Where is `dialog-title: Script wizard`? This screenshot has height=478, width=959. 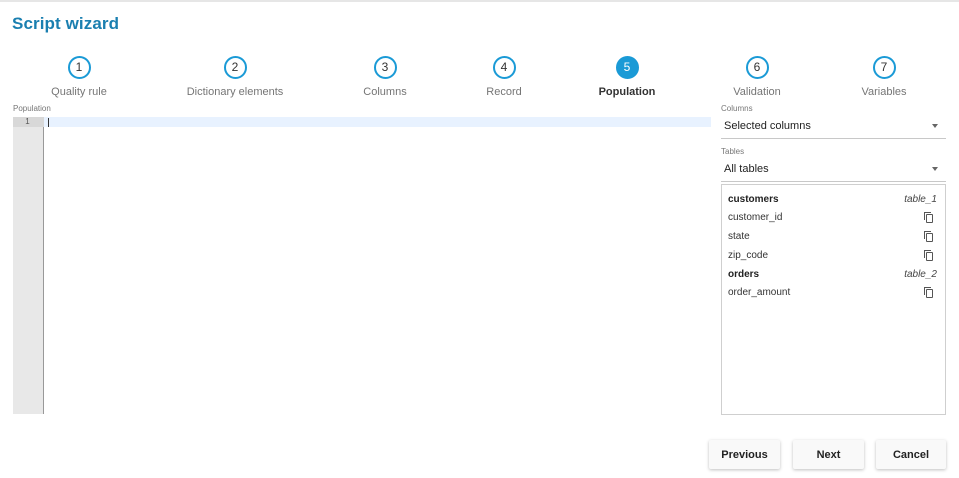 dialog-title: Script wizard is located at coordinates (66, 23).